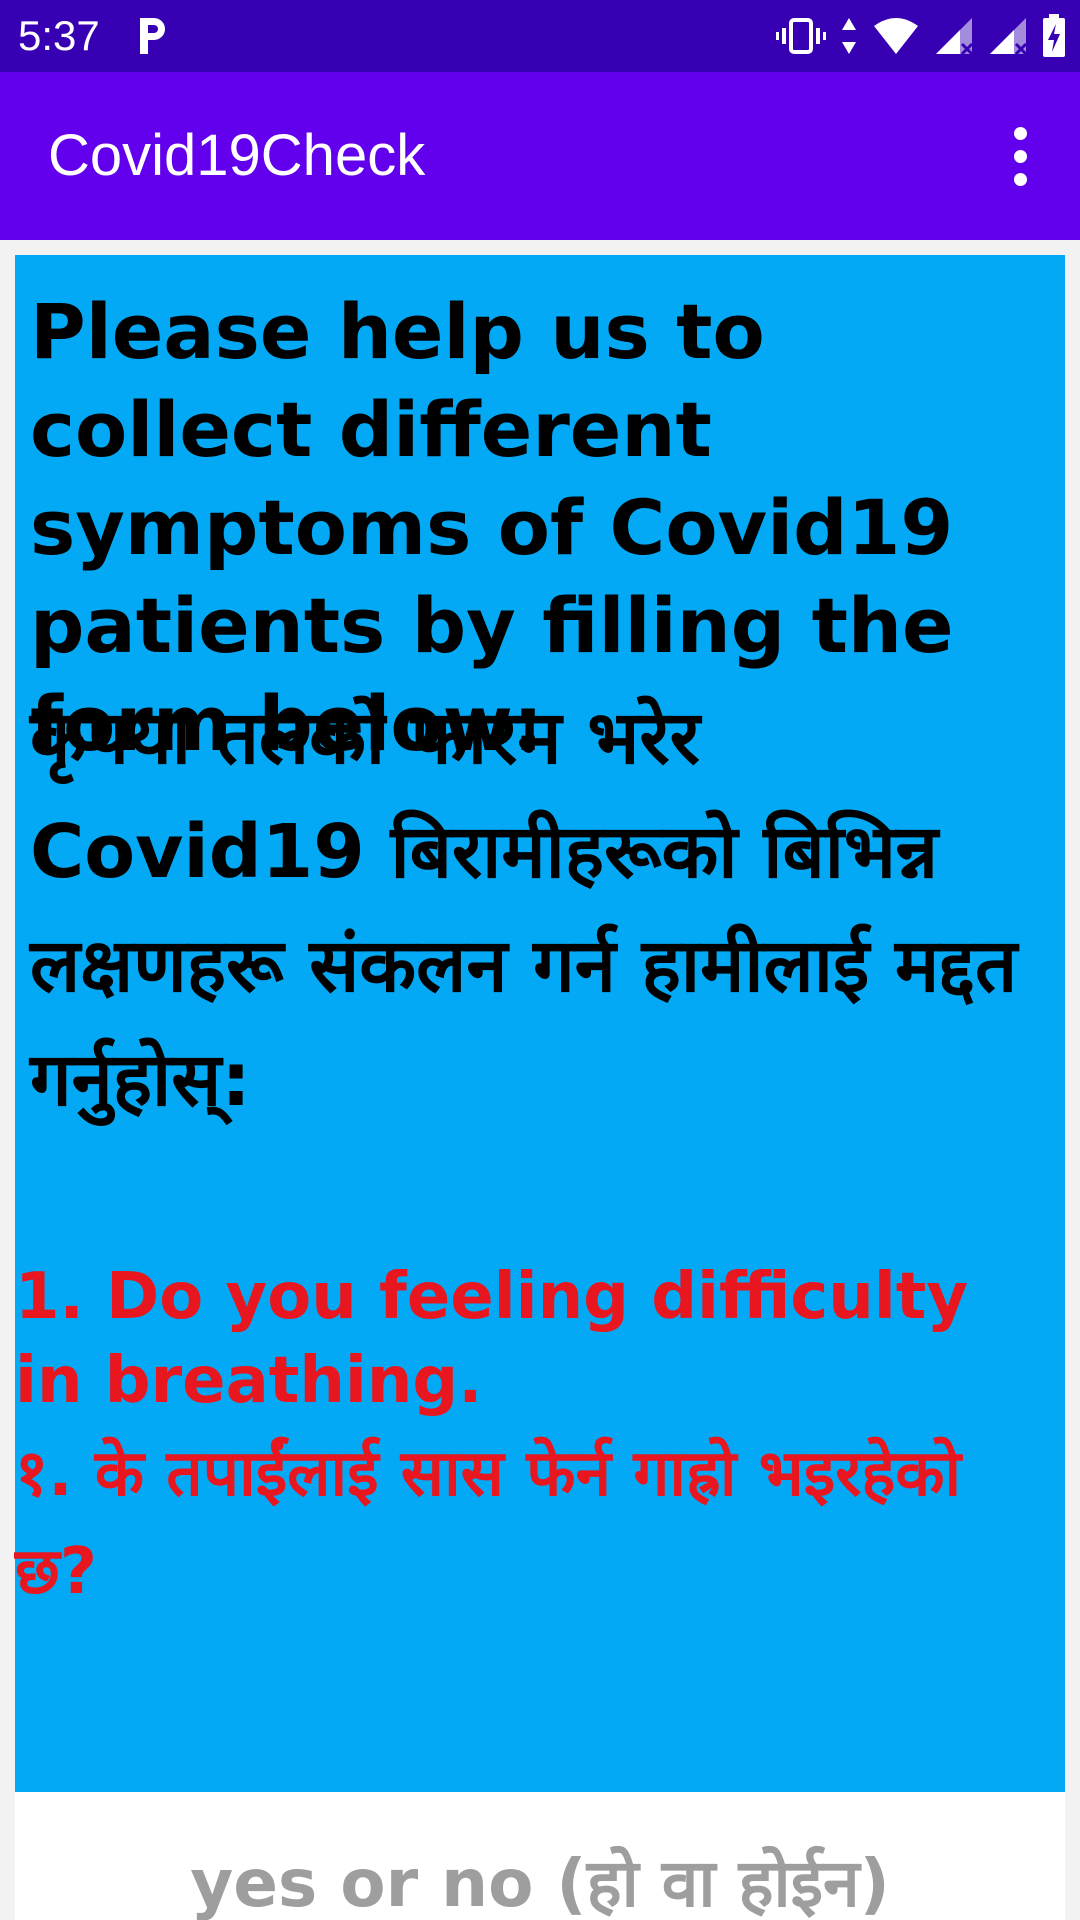 This screenshot has width=1080, height=1920. I want to click on parking-icon, so click(152, 36).